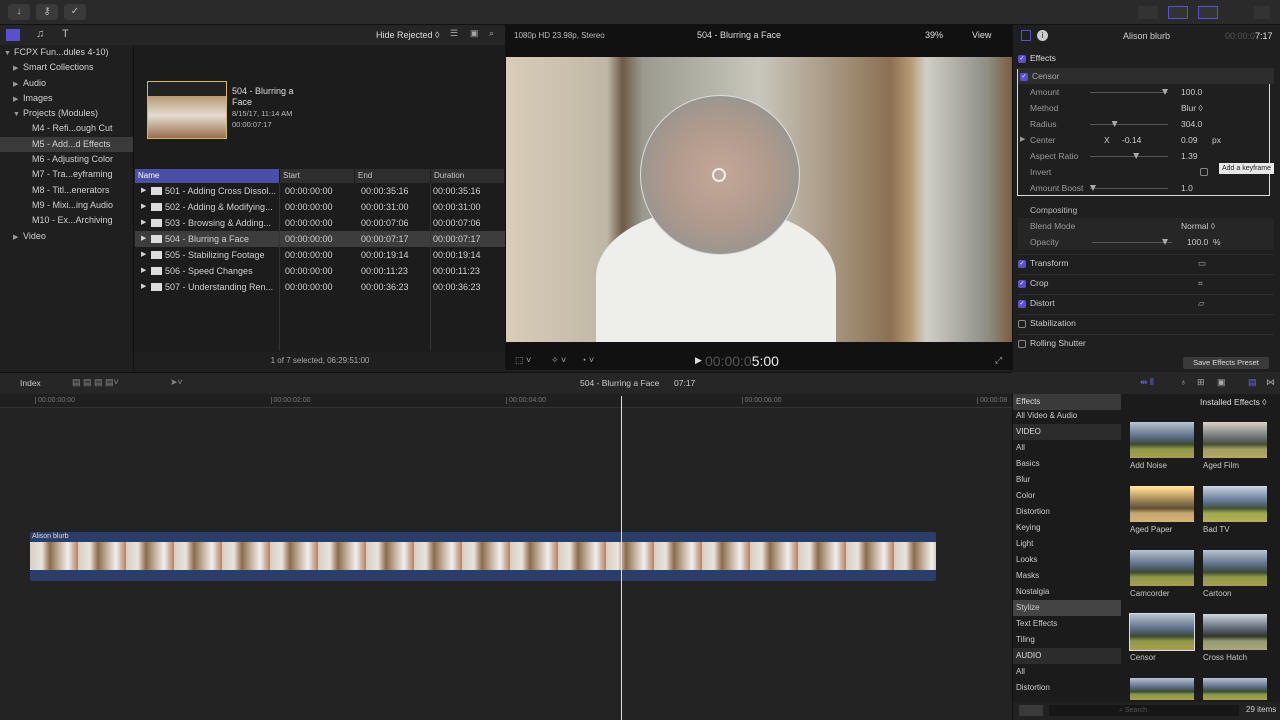  Describe the element at coordinates (65, 34) in the screenshot. I see `titles-generators-icon: T` at that location.